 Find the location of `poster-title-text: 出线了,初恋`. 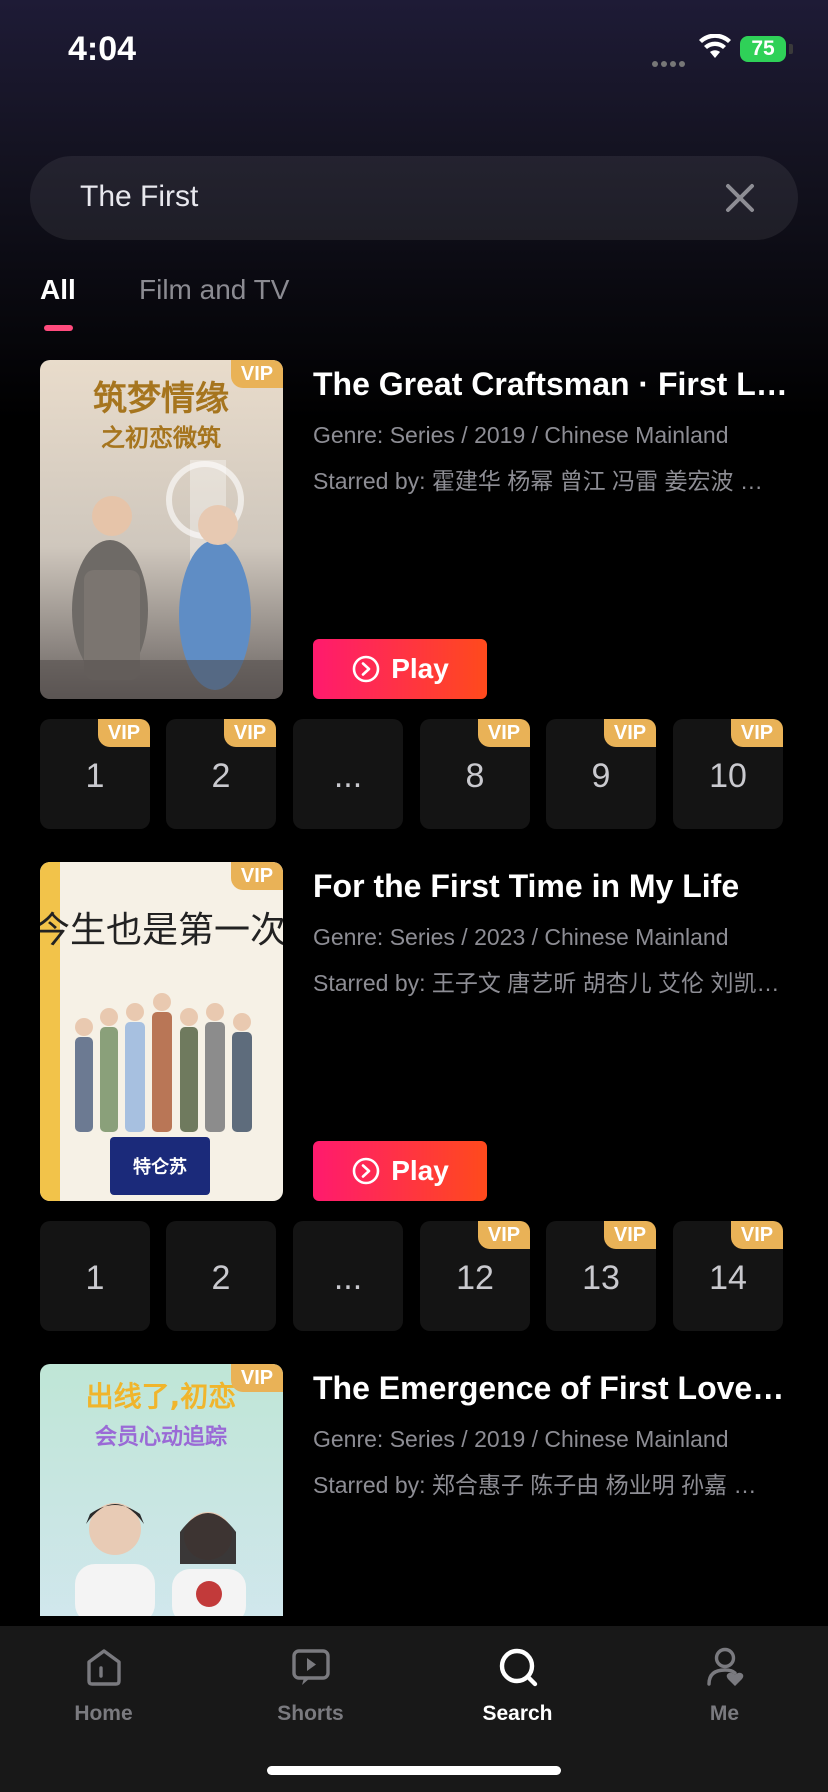

poster-title-text: 出线了,初恋 is located at coordinates (161, 1396).